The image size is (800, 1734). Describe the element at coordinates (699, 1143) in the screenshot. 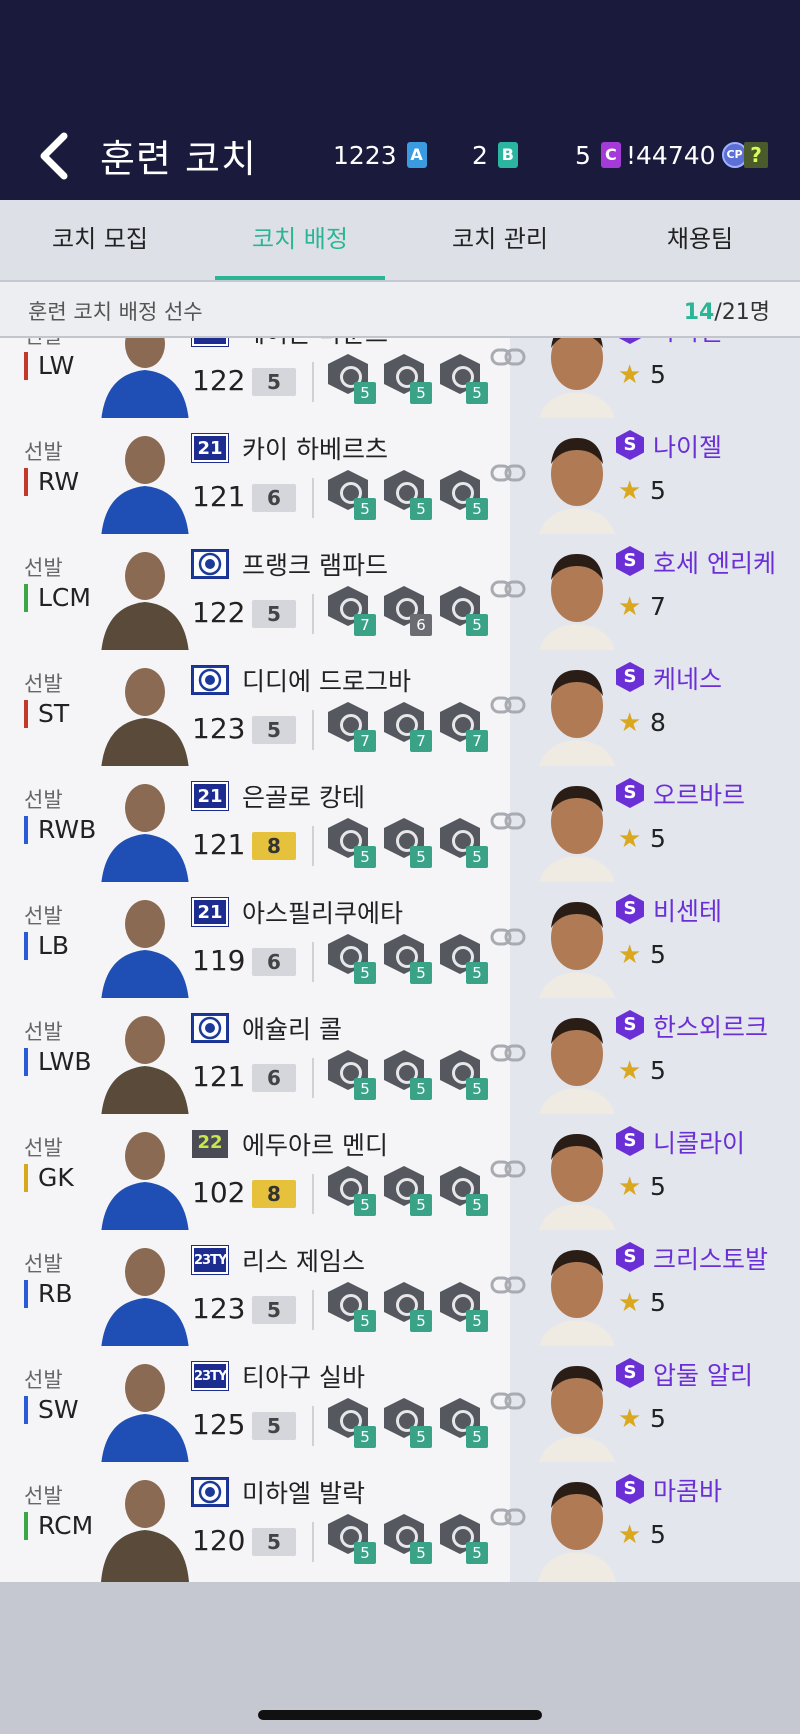

I see `coach-name: 니콜라이` at that location.